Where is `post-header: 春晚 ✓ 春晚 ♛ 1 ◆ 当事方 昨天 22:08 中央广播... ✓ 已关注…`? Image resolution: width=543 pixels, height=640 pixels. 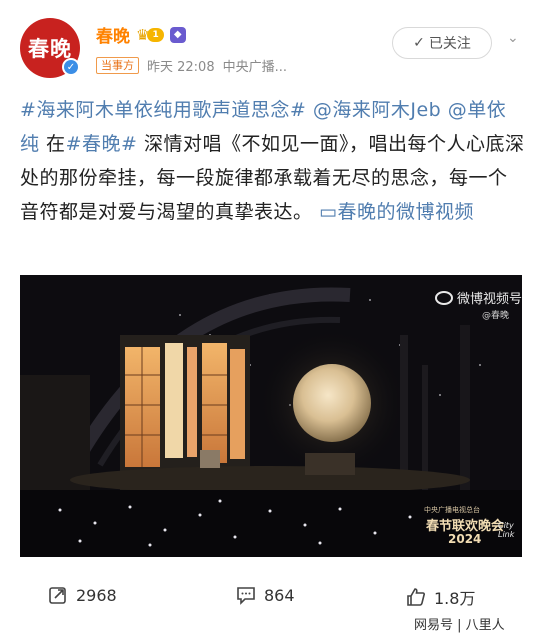 post-header: 春晚 ✓ 春晚 ♛ 1 ◆ 当事方 昨天 22:08 中央广播... ✓ 已关注… is located at coordinates (271, 45).